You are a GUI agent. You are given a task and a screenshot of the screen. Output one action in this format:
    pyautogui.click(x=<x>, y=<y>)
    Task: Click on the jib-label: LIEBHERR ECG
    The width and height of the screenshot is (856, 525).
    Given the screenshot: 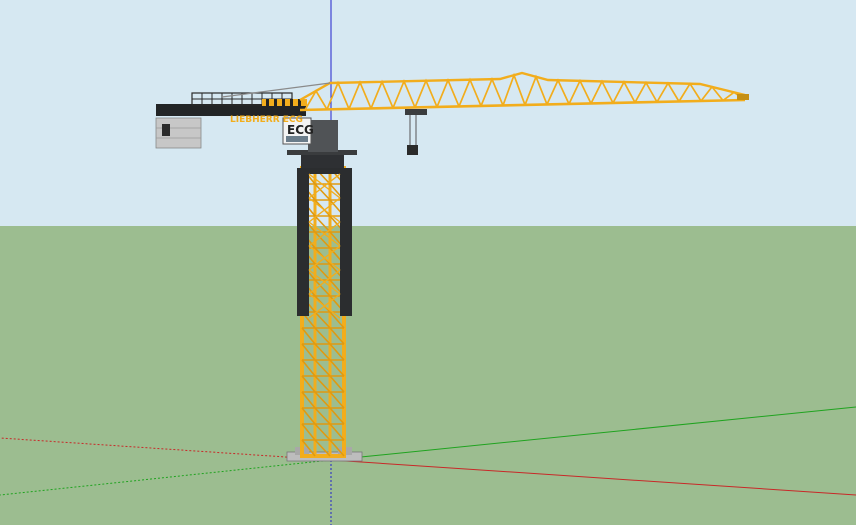 What is the action you would take?
    pyautogui.click(x=266, y=120)
    